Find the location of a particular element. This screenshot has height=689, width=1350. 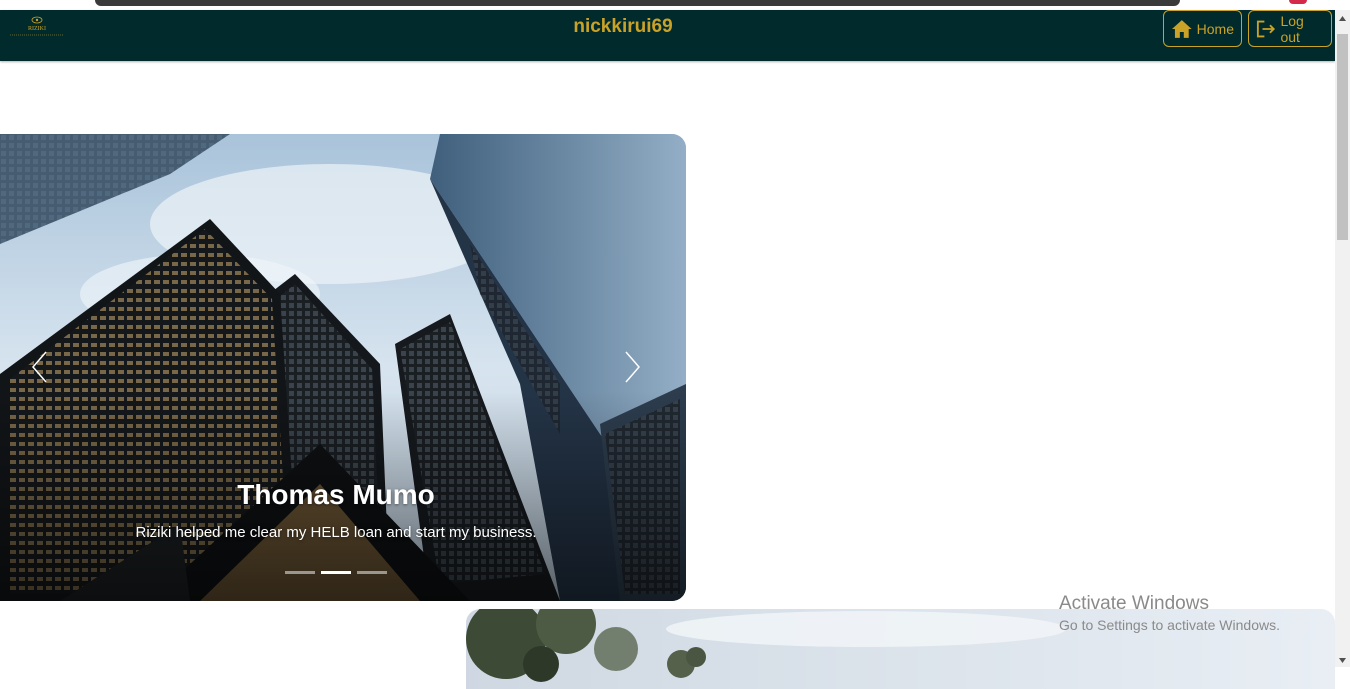

logout-icon is located at coordinates (1266, 28).